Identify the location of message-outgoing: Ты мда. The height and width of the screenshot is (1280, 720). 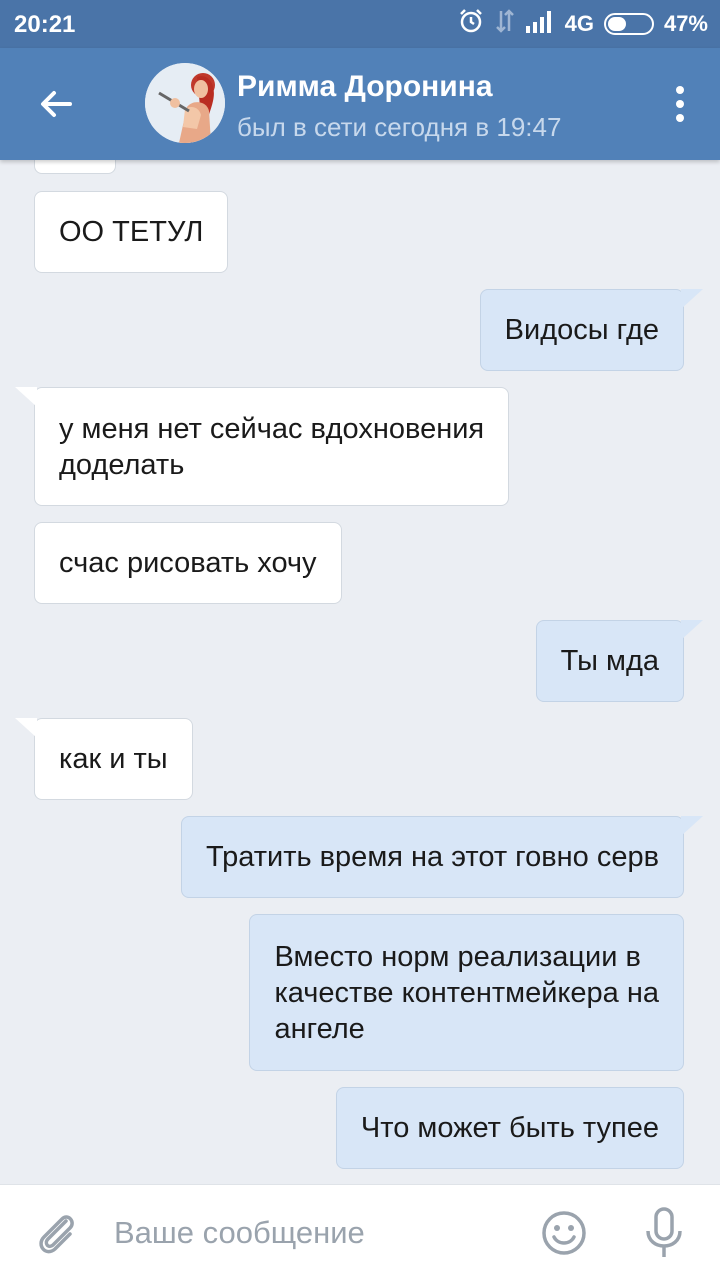
(619, 661).